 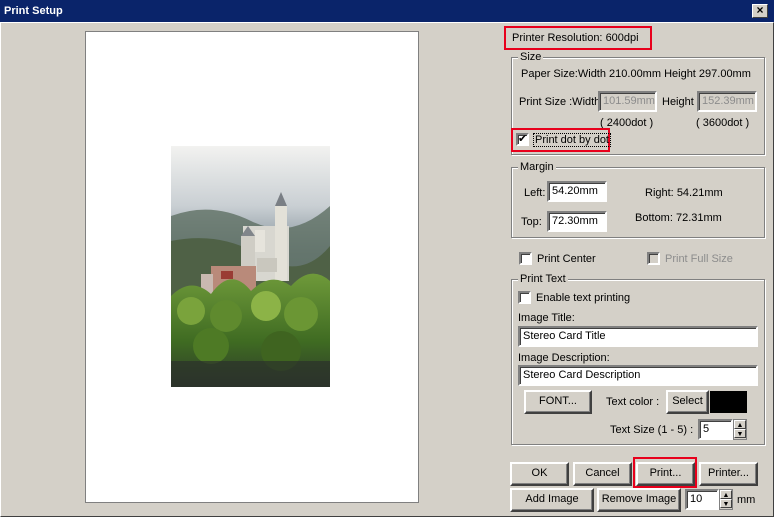 I want to click on preview-image, so click(x=250, y=266).